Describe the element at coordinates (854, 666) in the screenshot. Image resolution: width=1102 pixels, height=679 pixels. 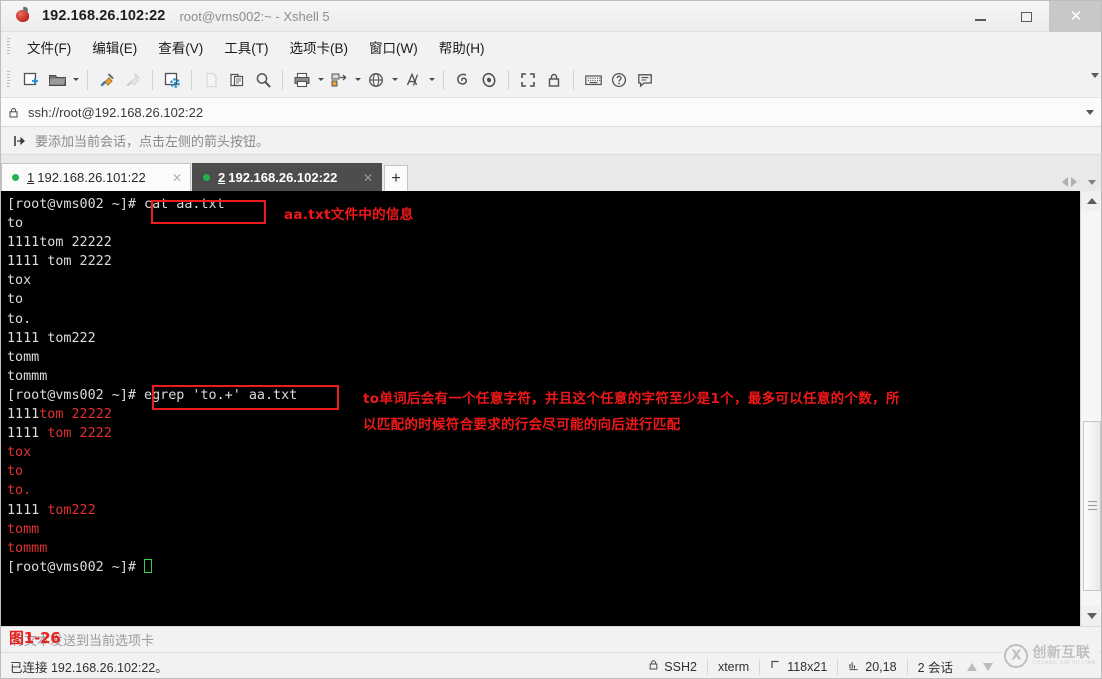
I see `cursor-pos-icon` at that location.